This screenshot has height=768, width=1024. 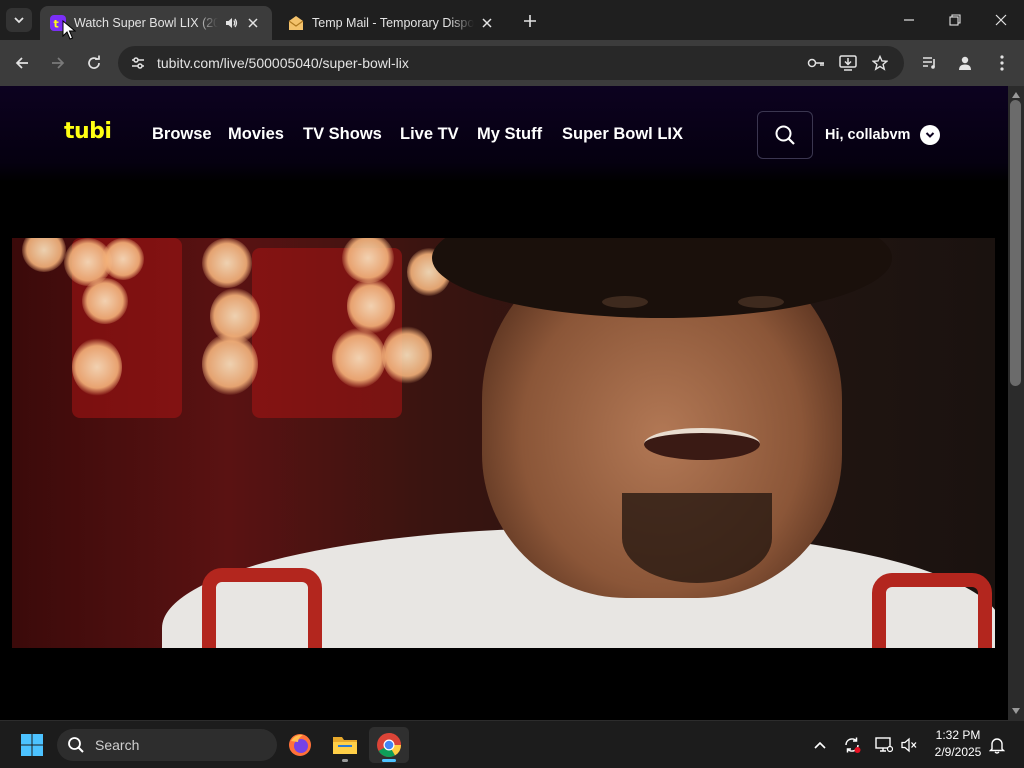 I want to click on new-tab-button, so click(x=530, y=21).